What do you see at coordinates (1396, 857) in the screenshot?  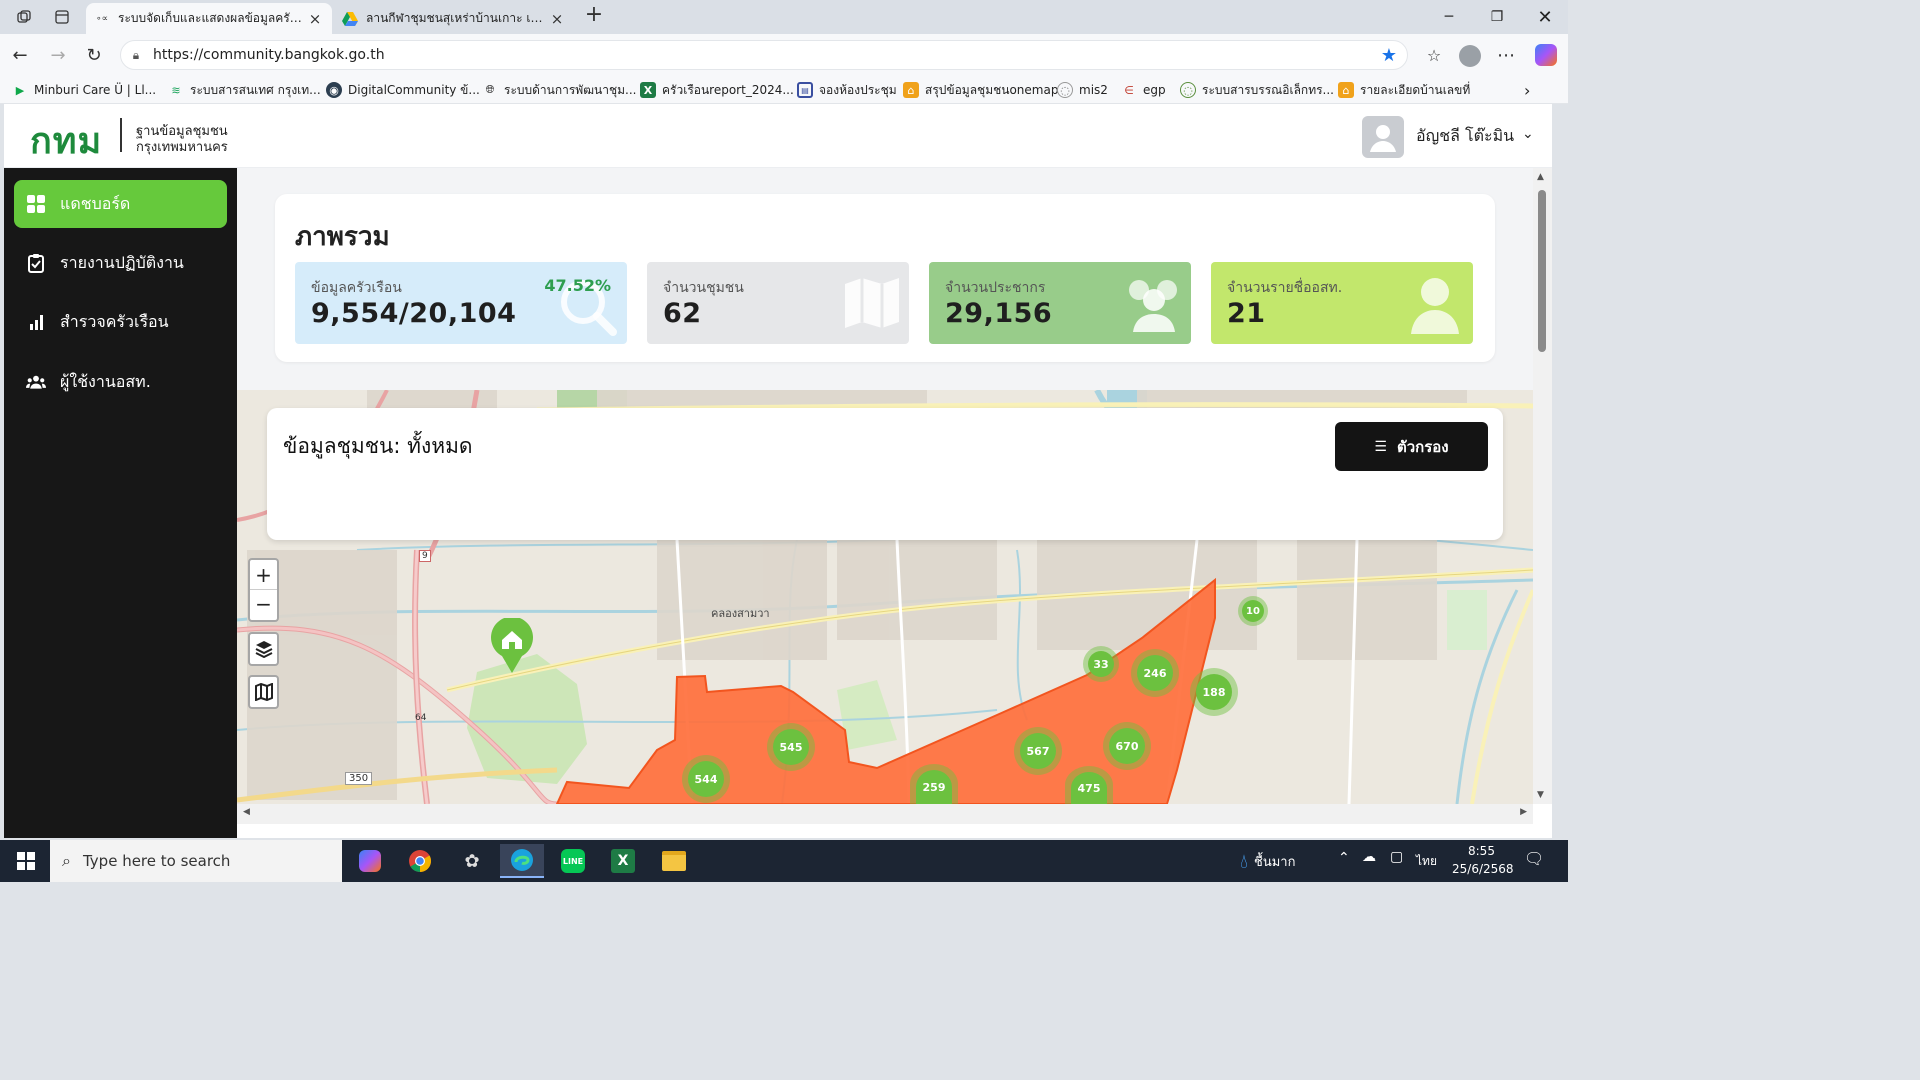 I see `display-icon: ▢` at bounding box center [1396, 857].